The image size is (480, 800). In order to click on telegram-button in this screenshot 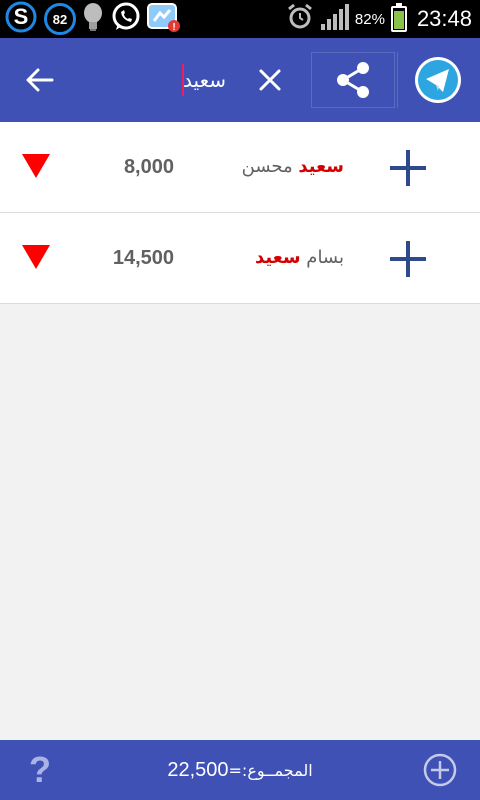, I will do `click(437, 80)`.